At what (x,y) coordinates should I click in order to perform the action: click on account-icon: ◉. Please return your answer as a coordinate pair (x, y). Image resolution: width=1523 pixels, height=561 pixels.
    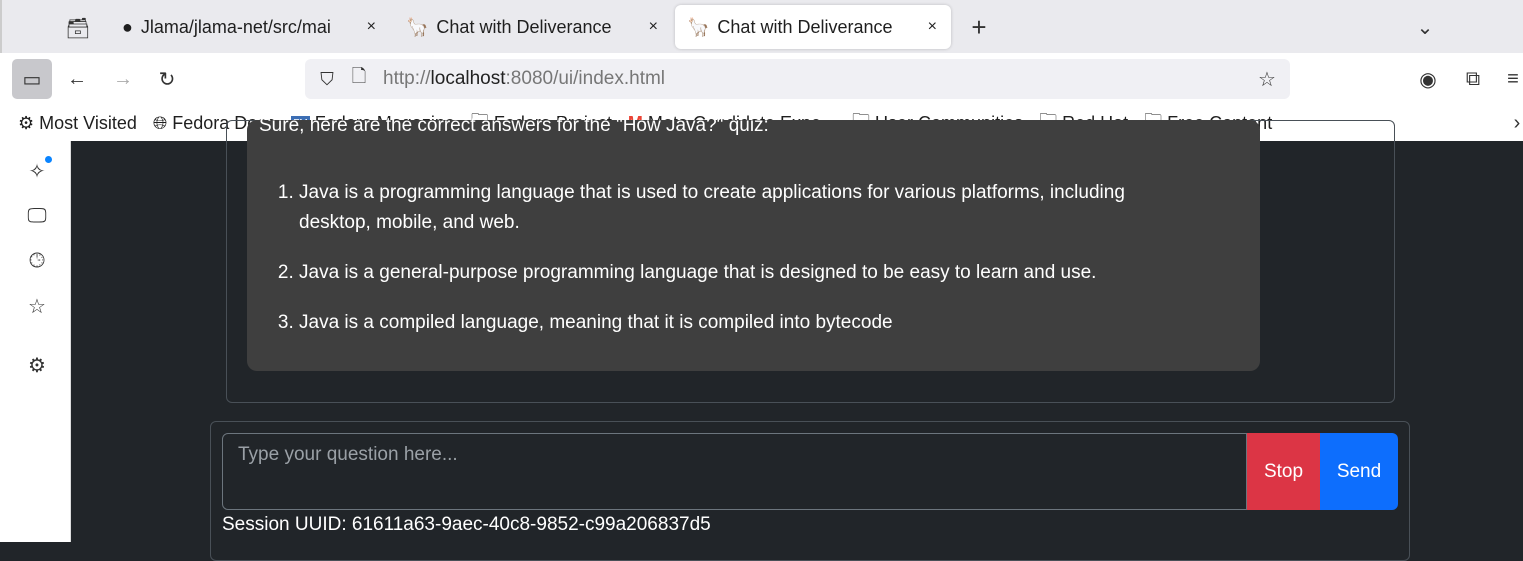
    Looking at the image, I should click on (1428, 79).